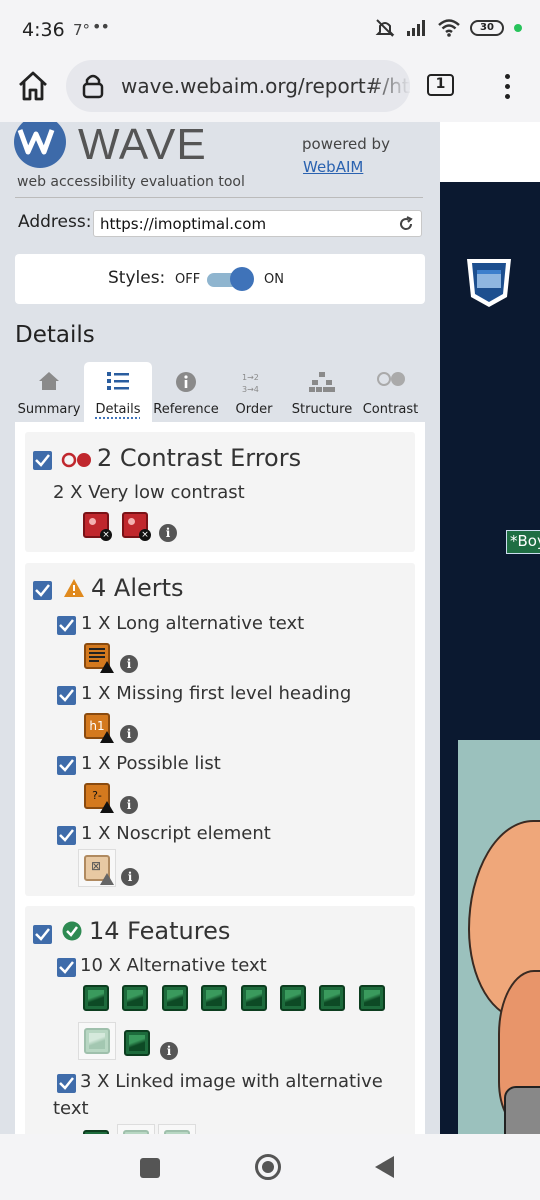  I want to click on address-input: https://imoptimal.com, so click(257, 223).